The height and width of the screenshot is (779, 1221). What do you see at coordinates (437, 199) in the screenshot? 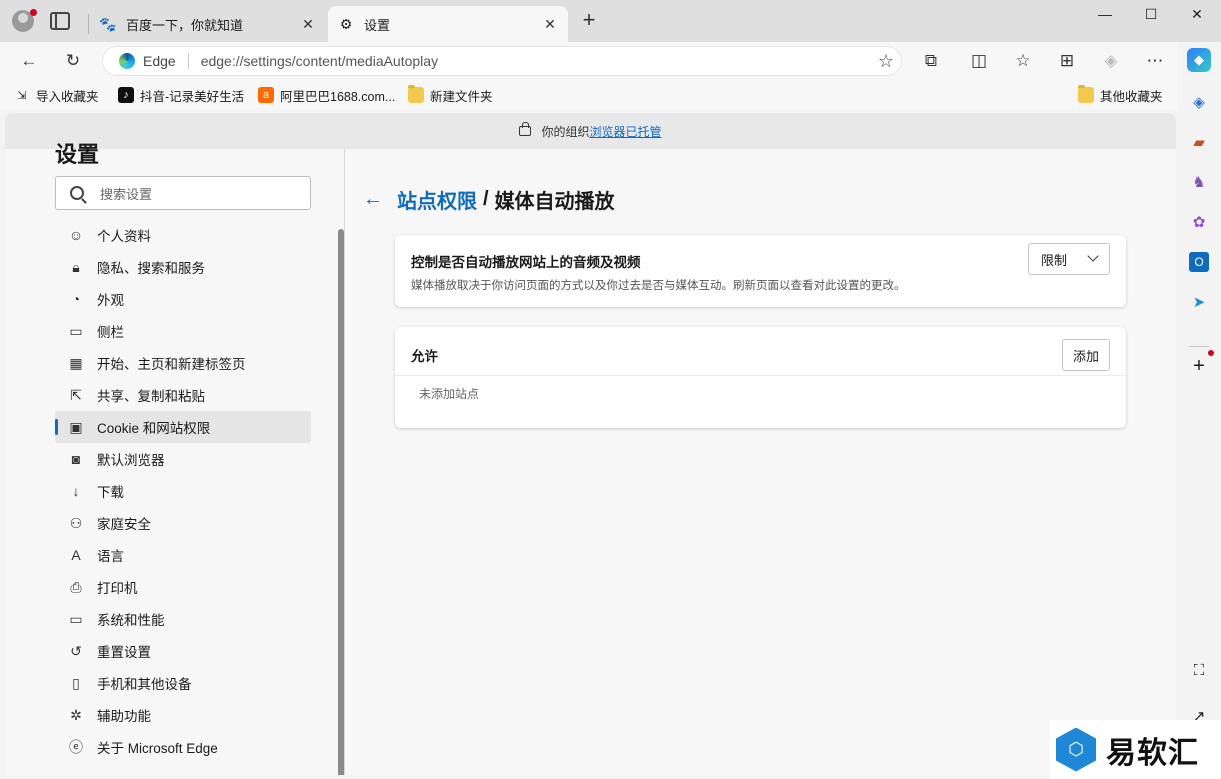
I see `breadcrumb-parent-link: 站点权限` at bounding box center [437, 199].